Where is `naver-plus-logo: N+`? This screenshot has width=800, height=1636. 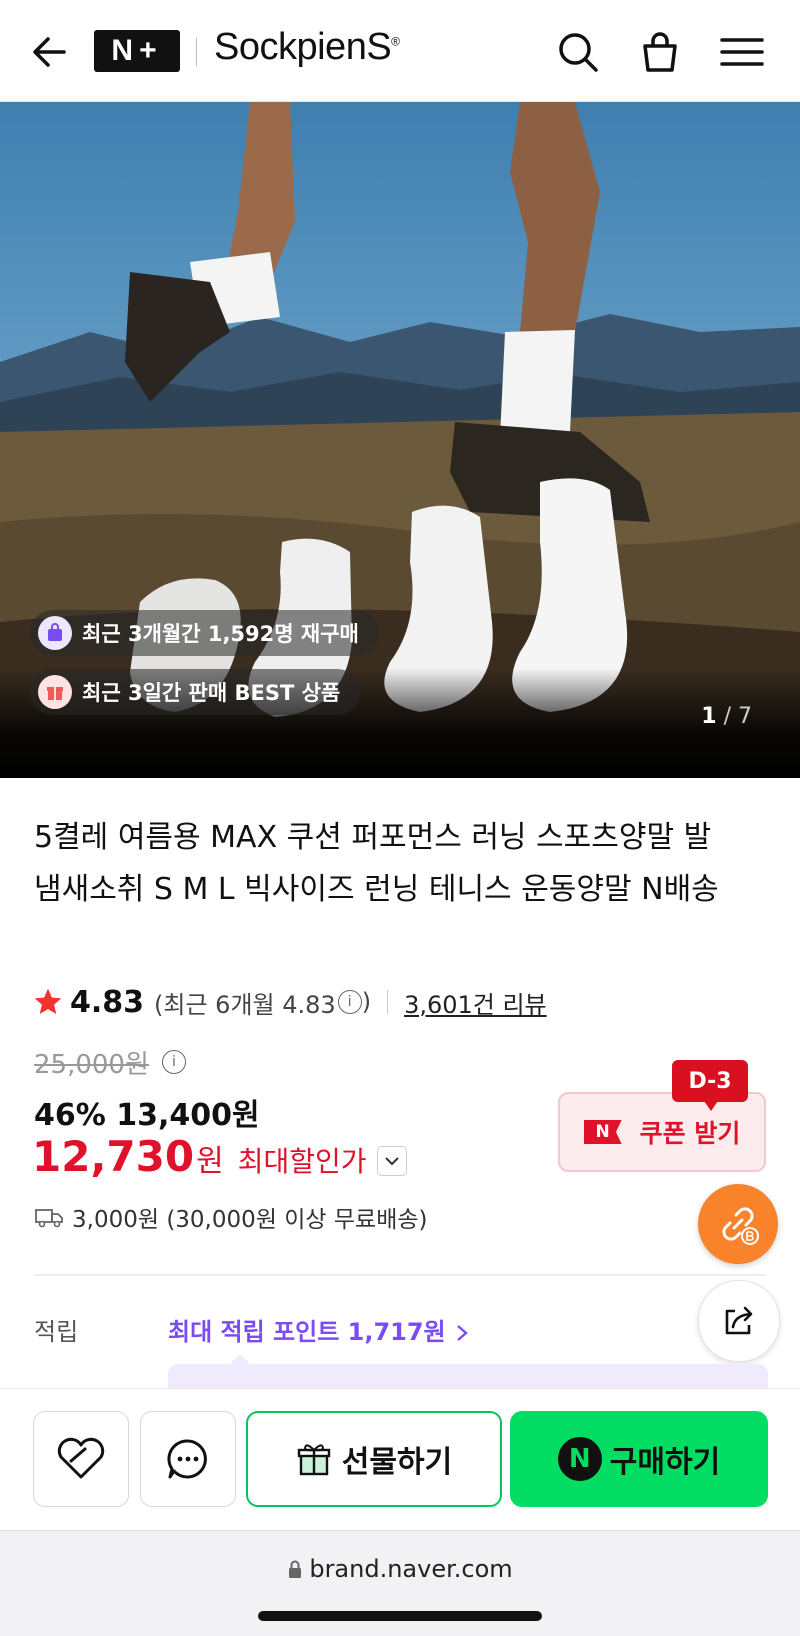
naver-plus-logo: N+ is located at coordinates (137, 51).